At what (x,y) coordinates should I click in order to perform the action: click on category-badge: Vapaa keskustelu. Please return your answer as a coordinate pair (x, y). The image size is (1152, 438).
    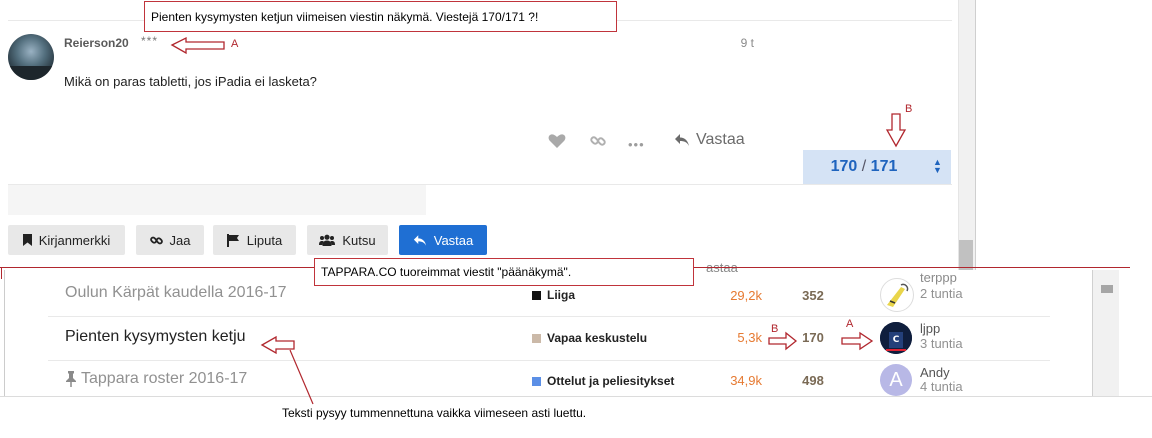
    Looking at the image, I should click on (589, 338).